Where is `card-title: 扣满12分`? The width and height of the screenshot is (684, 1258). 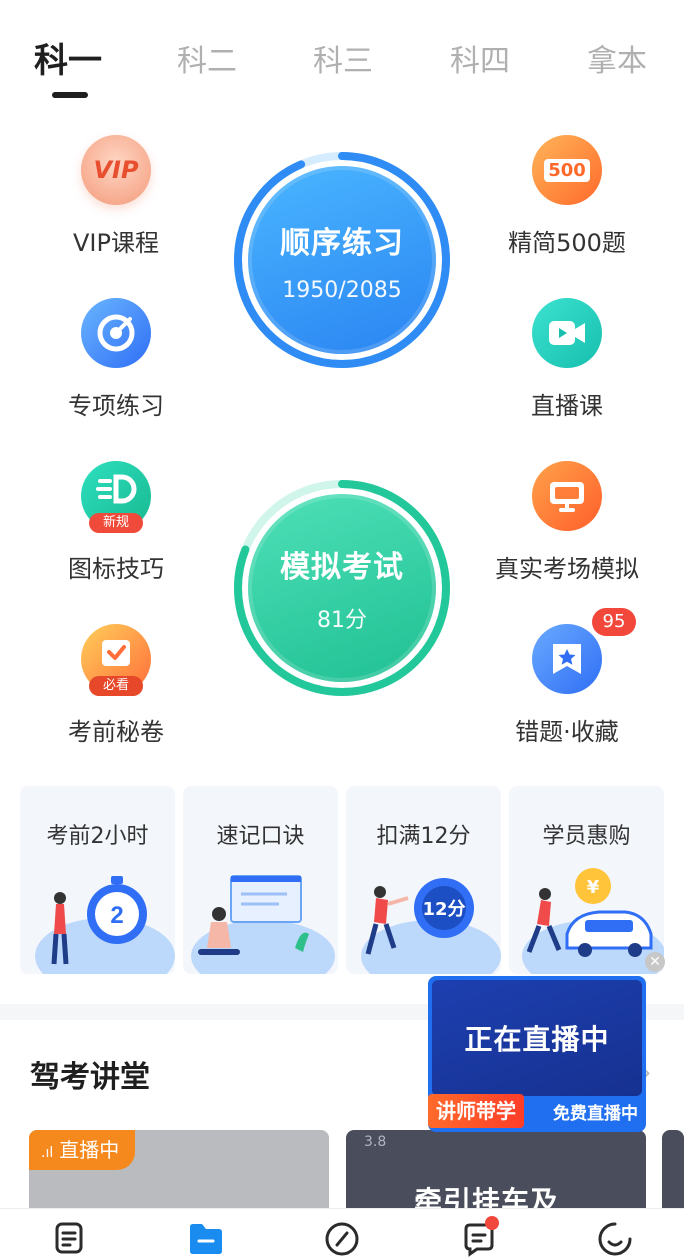
card-title: 扣满12分 is located at coordinates (423, 836).